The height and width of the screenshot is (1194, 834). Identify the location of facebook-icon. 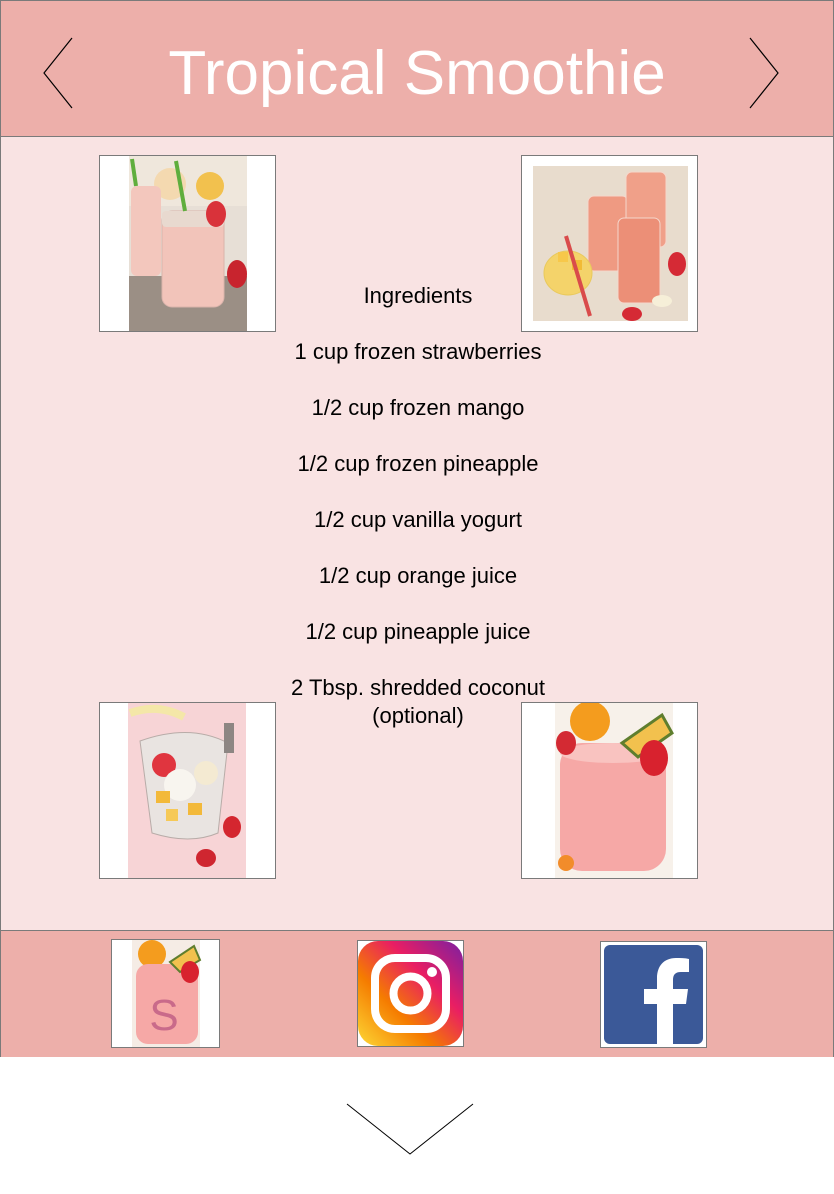
(653, 994).